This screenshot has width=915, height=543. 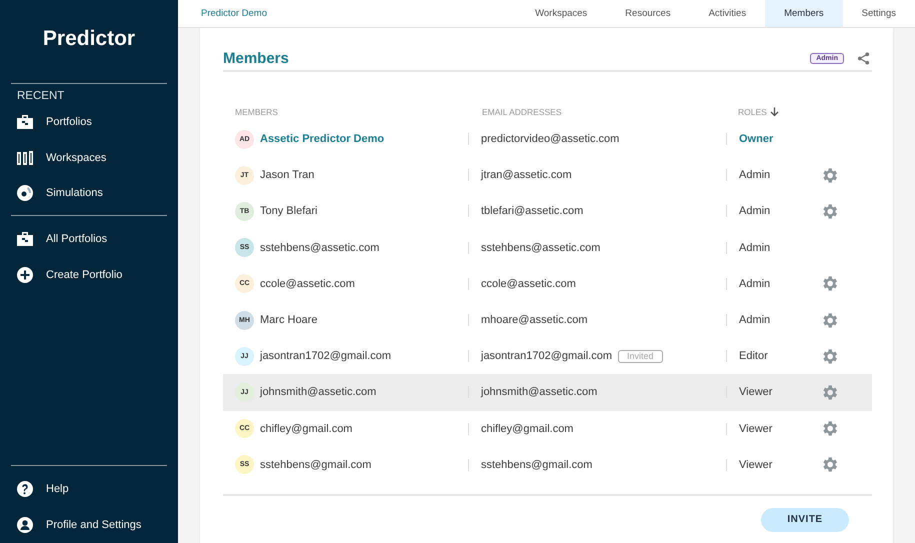 I want to click on nav-tab: Workspaces, so click(x=561, y=13).